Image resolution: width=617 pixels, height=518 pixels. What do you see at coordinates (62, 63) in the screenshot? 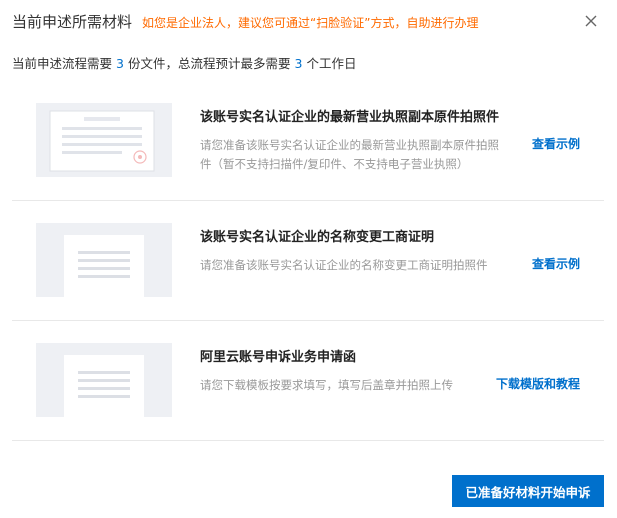
I see `summary-prefix: 当前申述流程需要` at bounding box center [62, 63].